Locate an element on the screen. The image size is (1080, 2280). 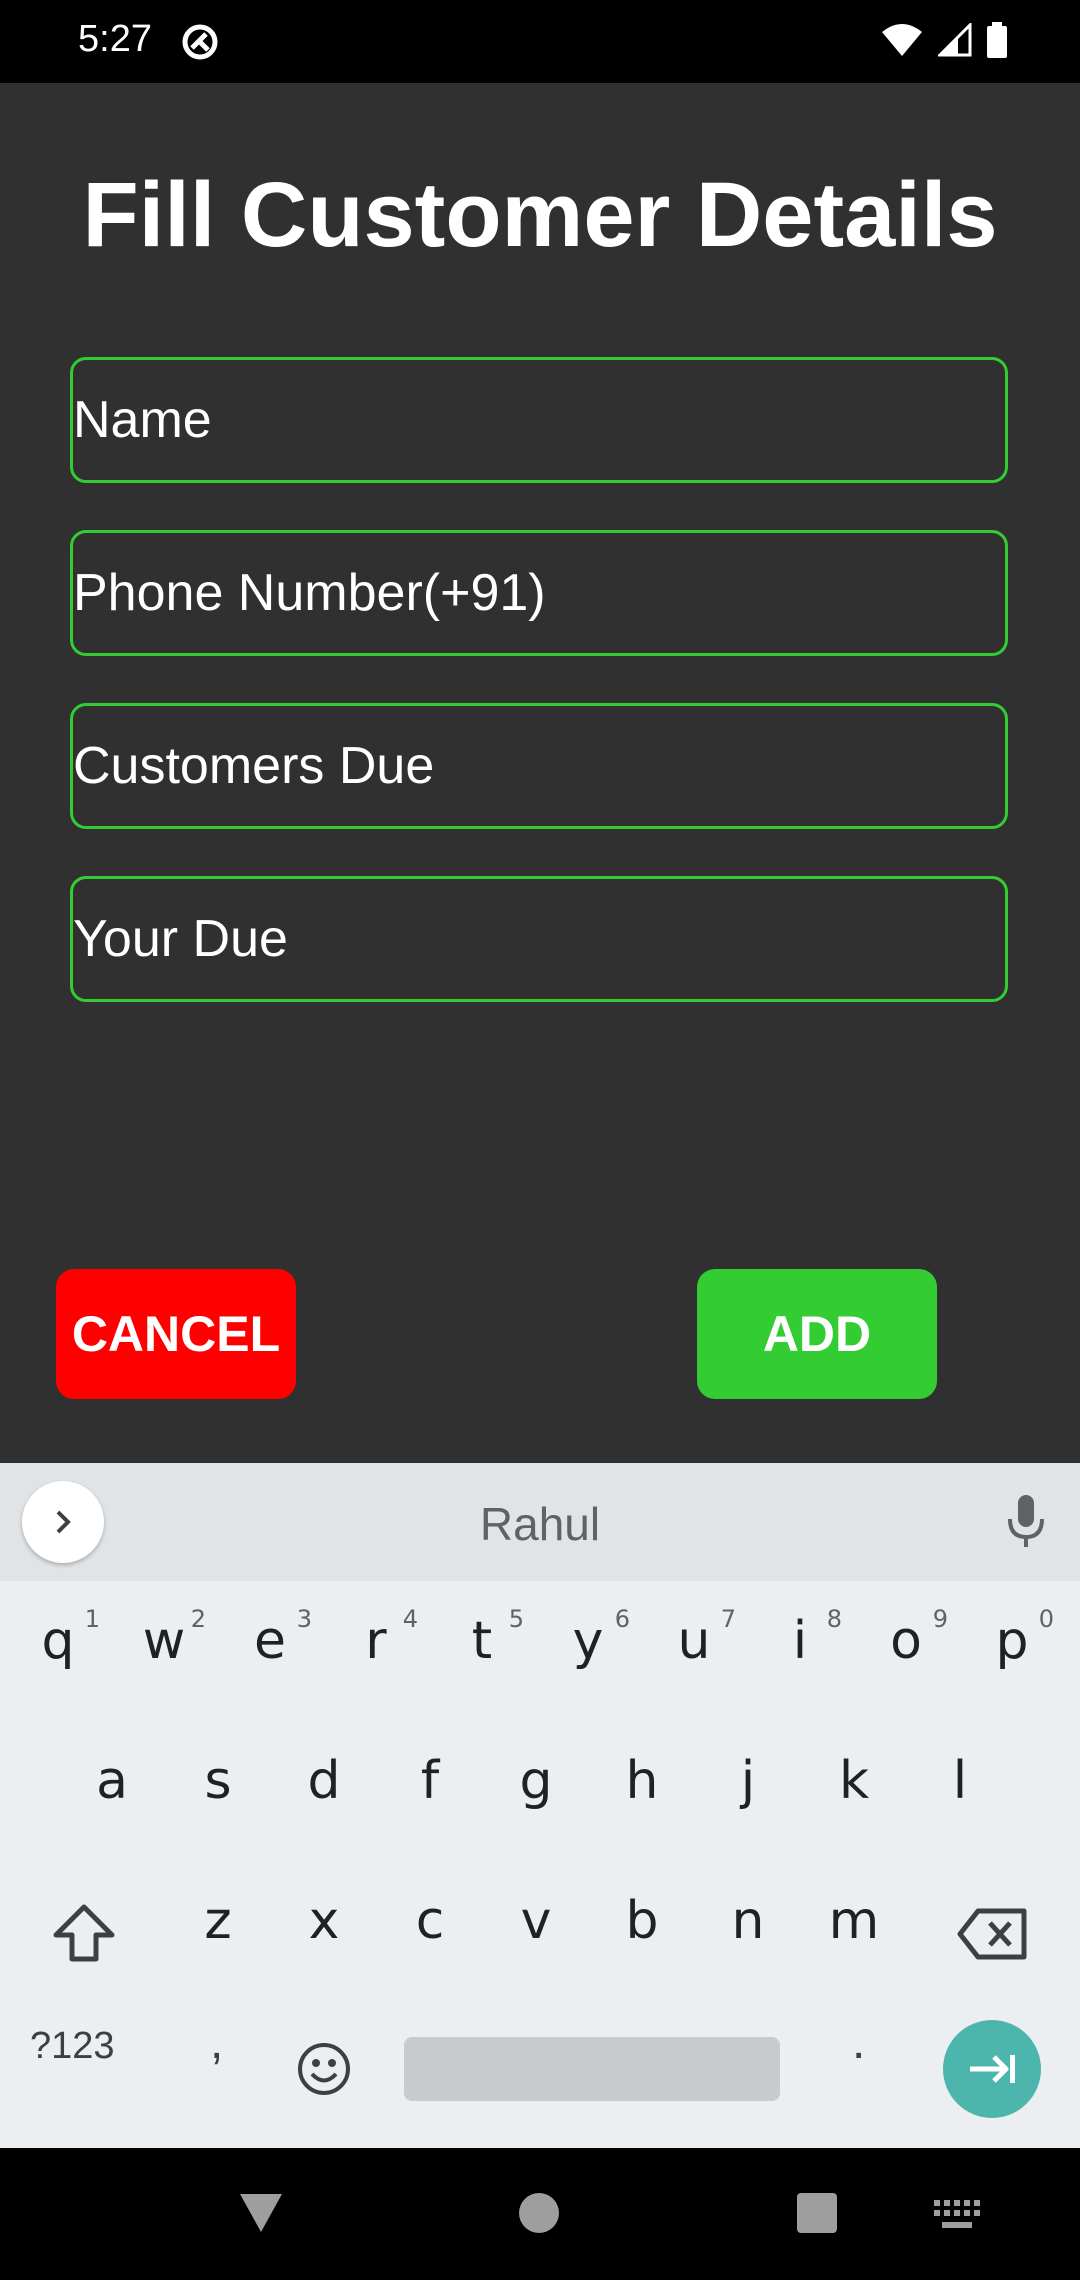
key-k: k is located at coordinates (854, 1781).